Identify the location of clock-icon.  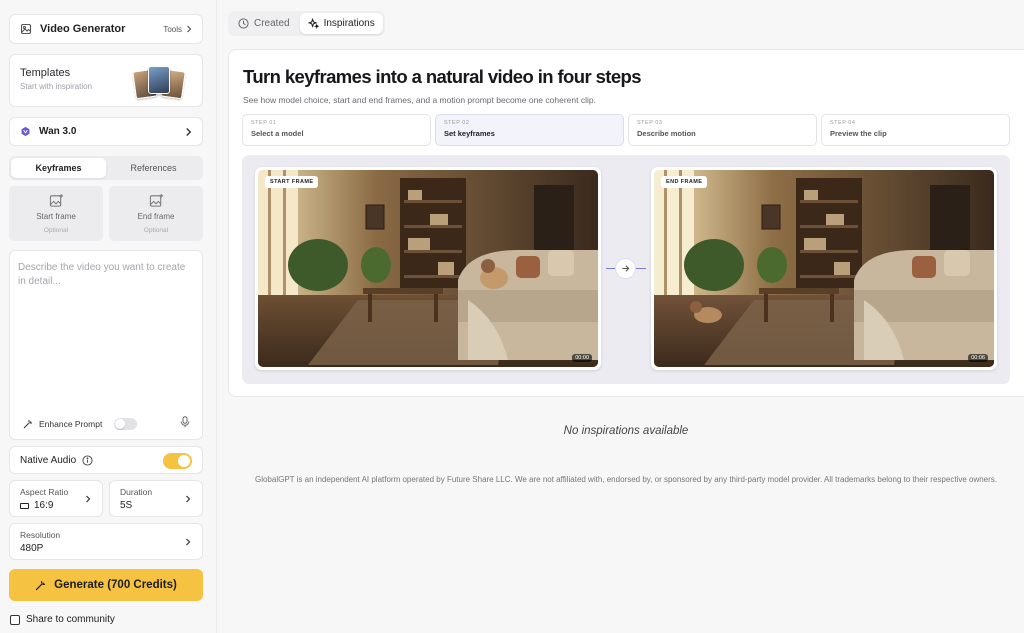
(243, 23).